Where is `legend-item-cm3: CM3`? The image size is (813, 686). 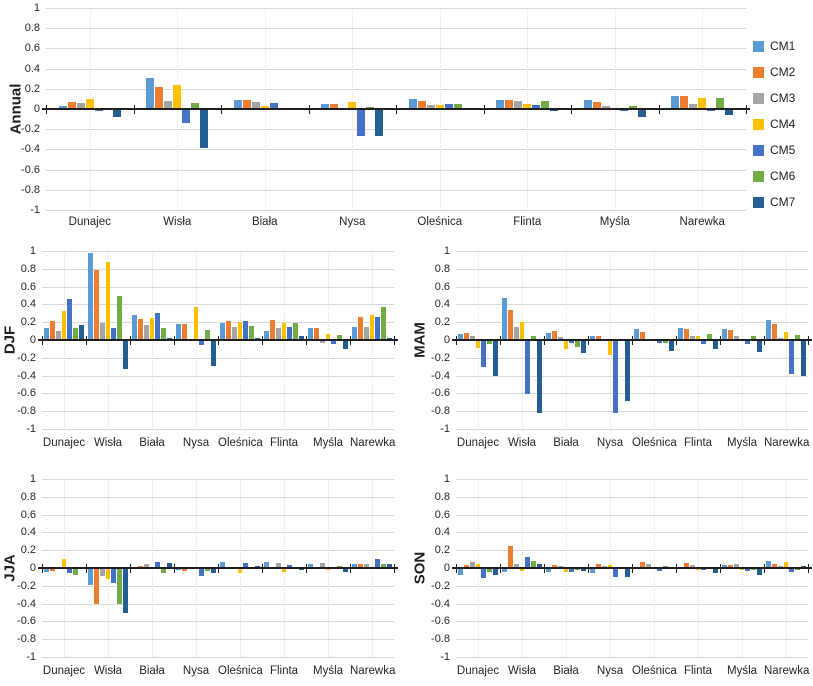
legend-item-cm3: CM3 is located at coordinates (774, 98).